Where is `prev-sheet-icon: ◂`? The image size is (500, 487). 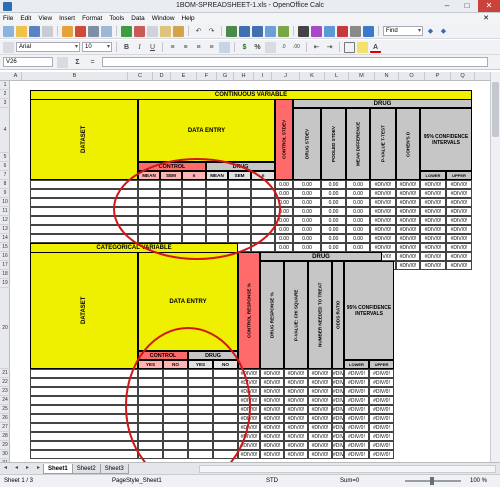 prev-sheet-icon: ◂ is located at coordinates (16, 468).